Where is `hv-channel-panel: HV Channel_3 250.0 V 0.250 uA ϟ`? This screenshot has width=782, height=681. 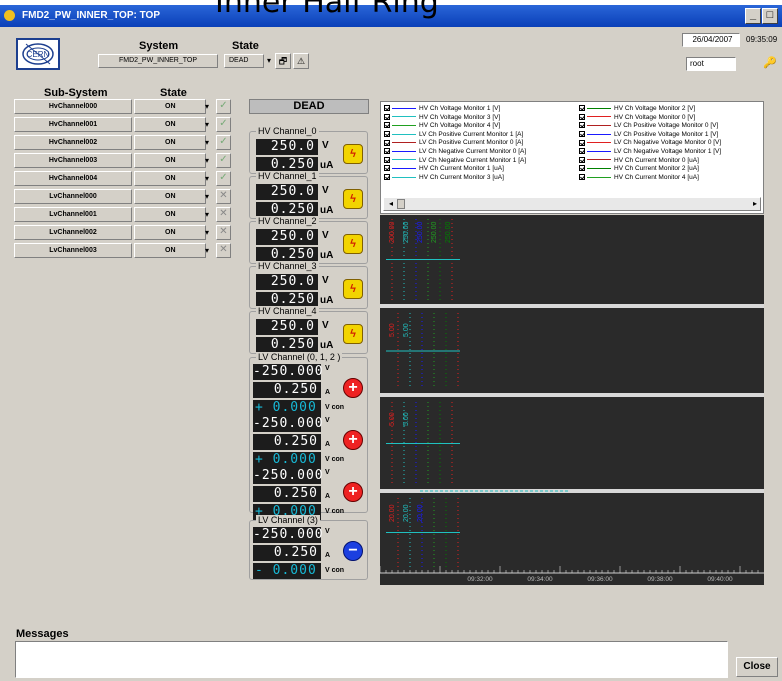
hv-channel-panel: HV Channel_3 250.0 V 0.250 uA ϟ is located at coordinates (308, 285).